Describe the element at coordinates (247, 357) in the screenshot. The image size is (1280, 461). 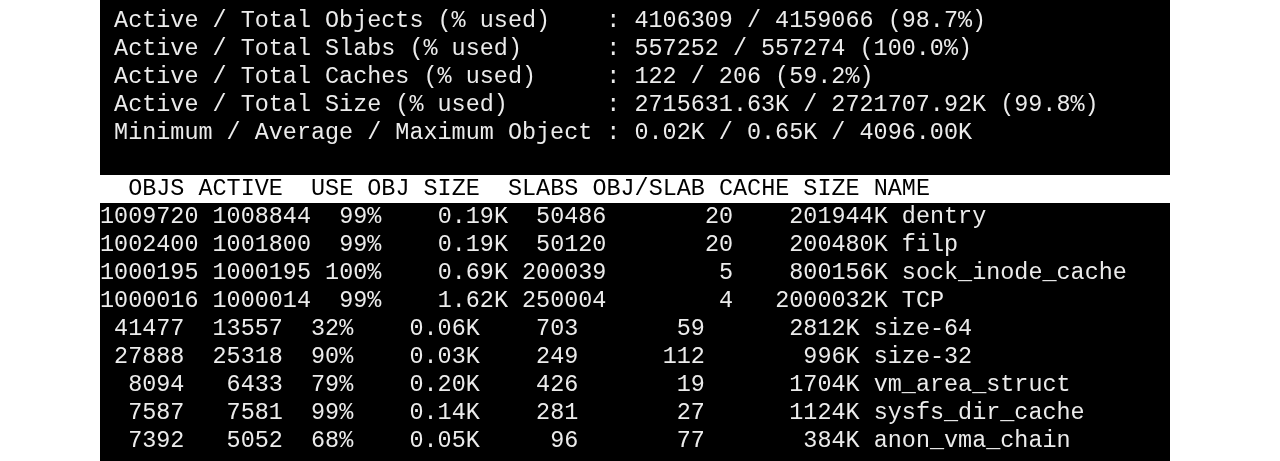
I see `table-cell: 25318` at that location.